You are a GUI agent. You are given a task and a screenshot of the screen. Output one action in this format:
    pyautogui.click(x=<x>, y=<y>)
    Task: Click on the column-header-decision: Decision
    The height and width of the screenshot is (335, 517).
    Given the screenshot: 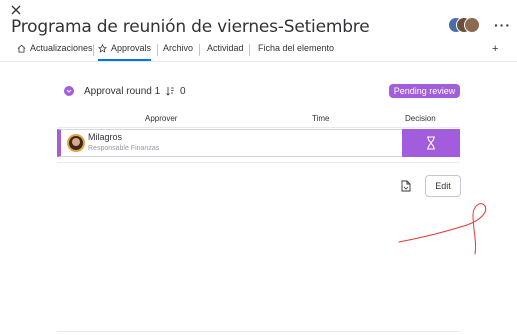 What is the action you would take?
    pyautogui.click(x=420, y=118)
    